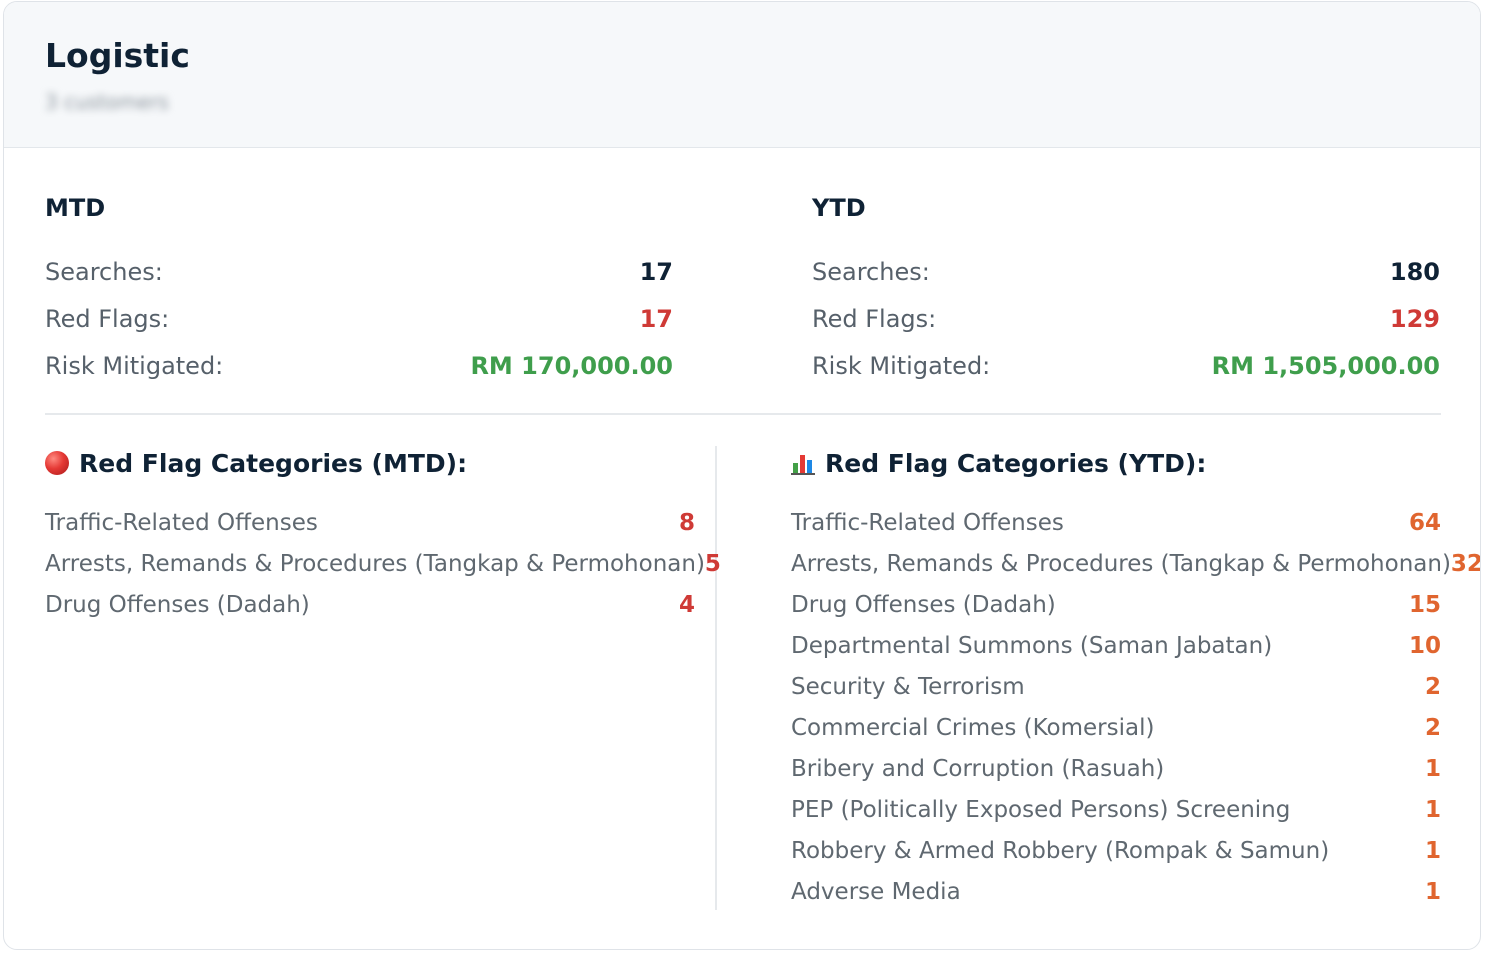 The width and height of the screenshot is (1486, 954). Describe the element at coordinates (1424, 522) in the screenshot. I see `category-count: 64` at that location.